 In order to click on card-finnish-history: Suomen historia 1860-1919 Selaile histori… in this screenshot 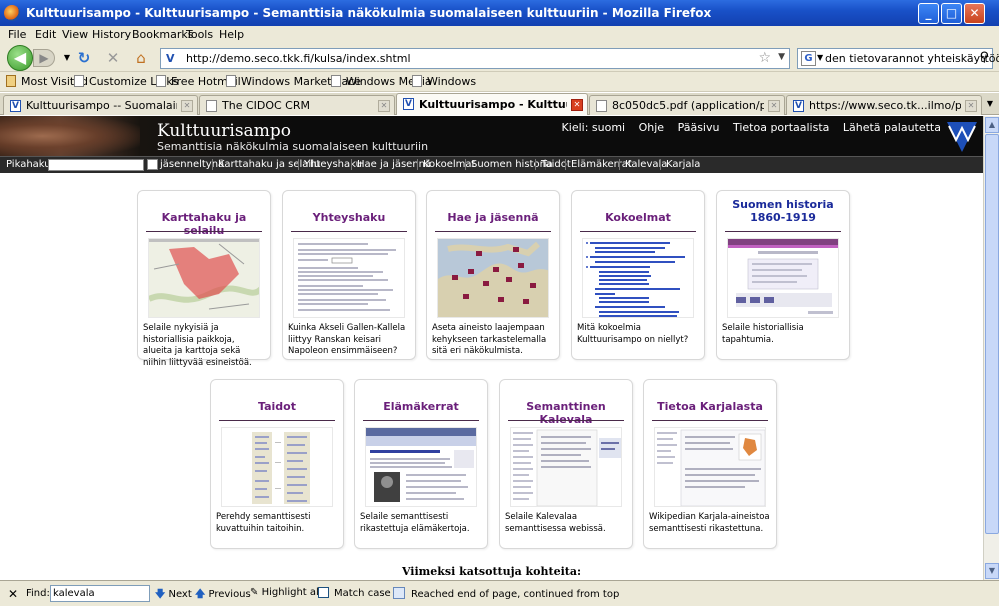, I will do `click(783, 275)`.